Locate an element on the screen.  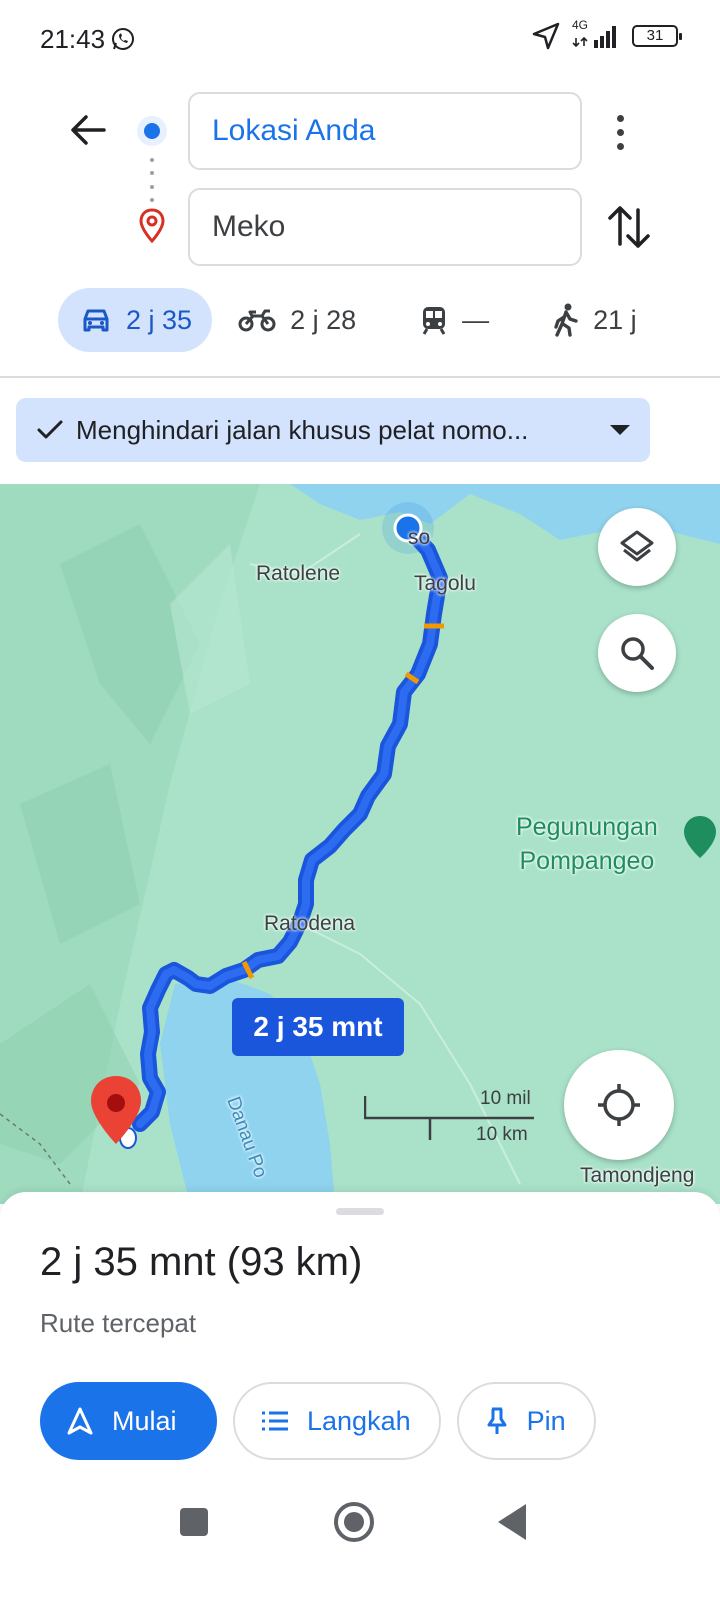
walk-icon is located at coordinates (566, 320).